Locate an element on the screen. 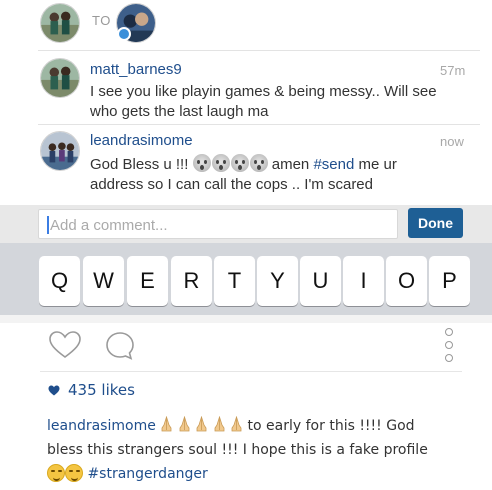 The height and width of the screenshot is (490, 492). key-r: R is located at coordinates (191, 281).